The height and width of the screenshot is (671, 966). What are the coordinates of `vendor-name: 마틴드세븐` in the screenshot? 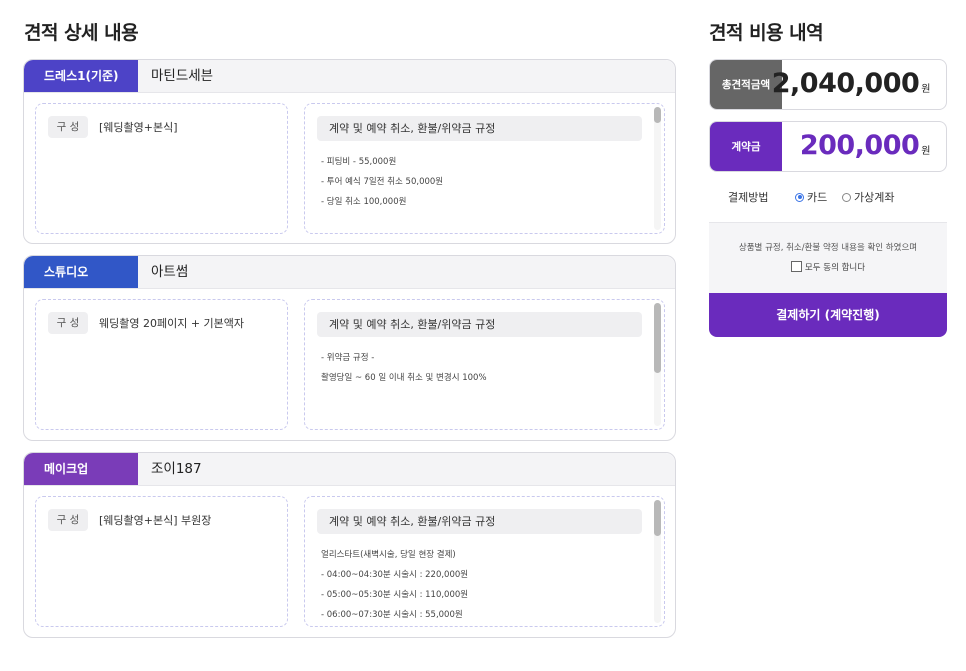 It's located at (182, 76).